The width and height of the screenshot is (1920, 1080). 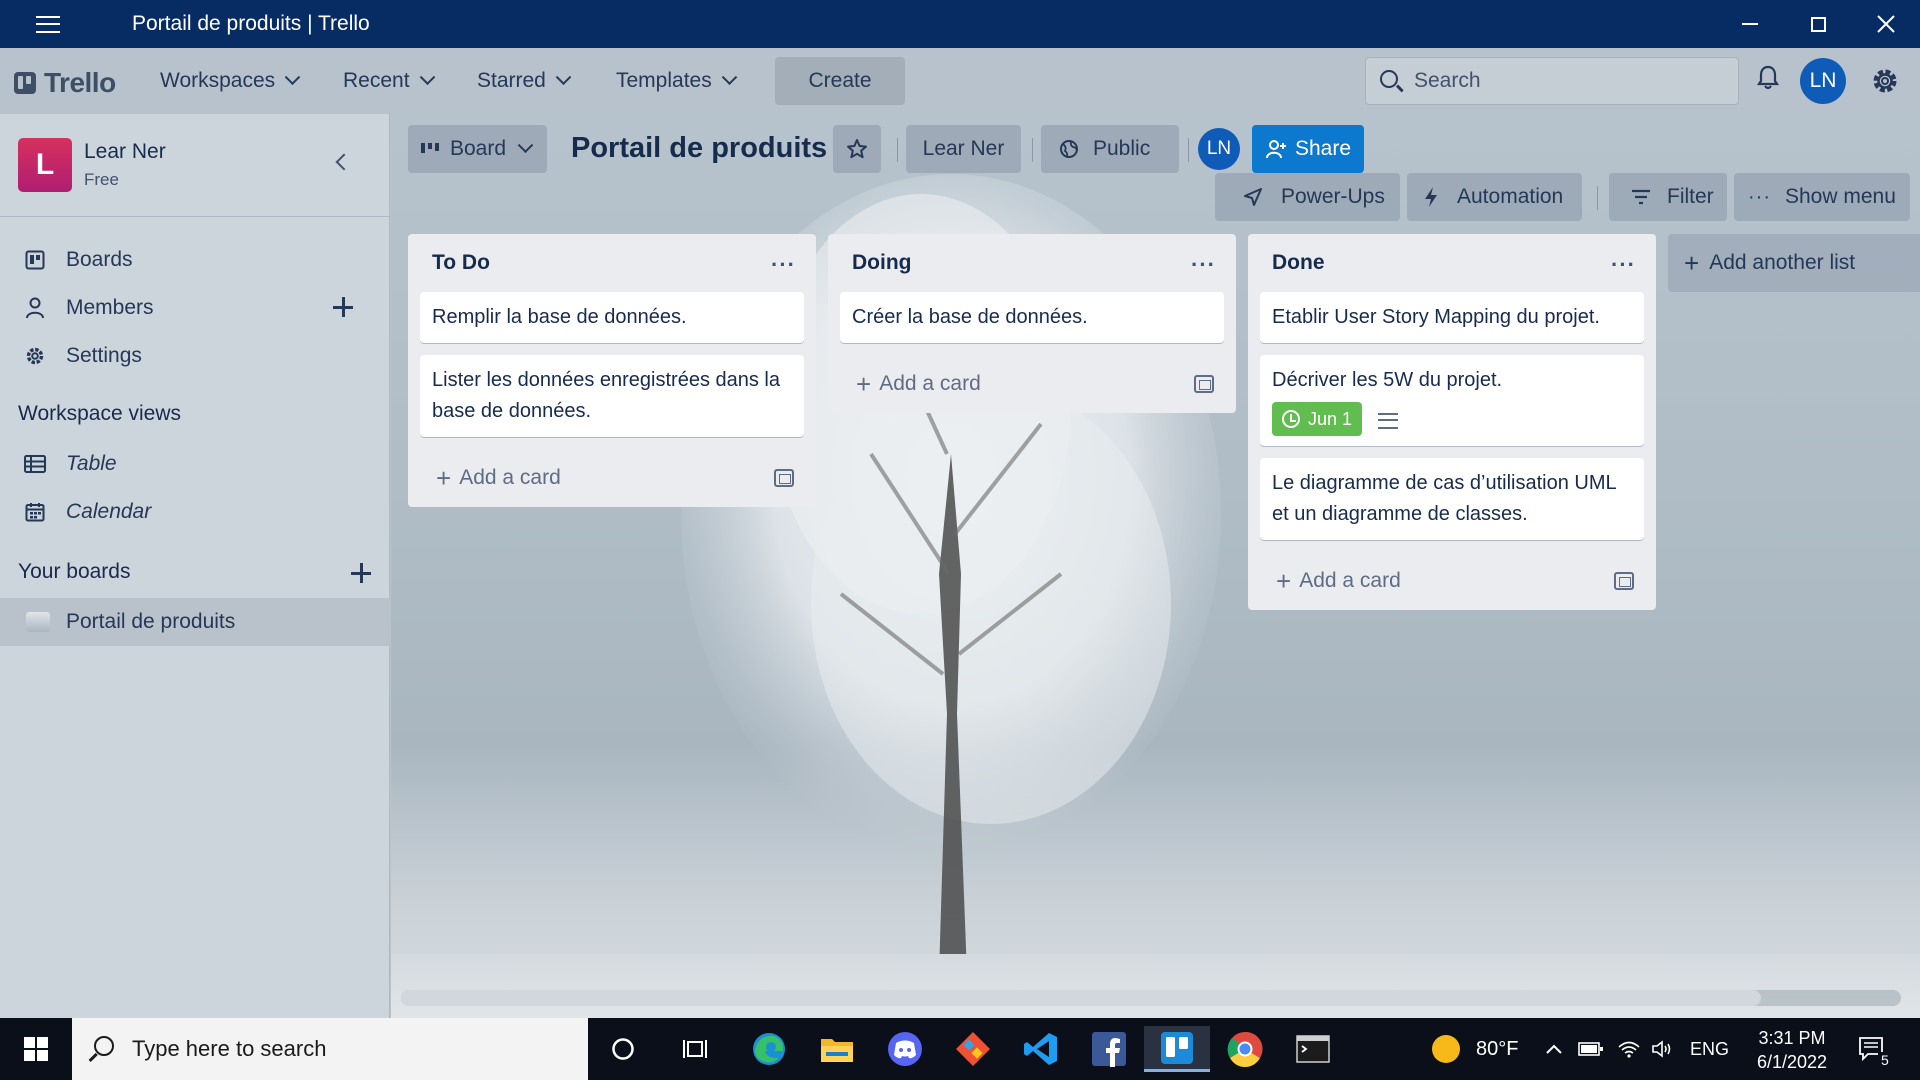 I want to click on board-icon, so click(x=35, y=260).